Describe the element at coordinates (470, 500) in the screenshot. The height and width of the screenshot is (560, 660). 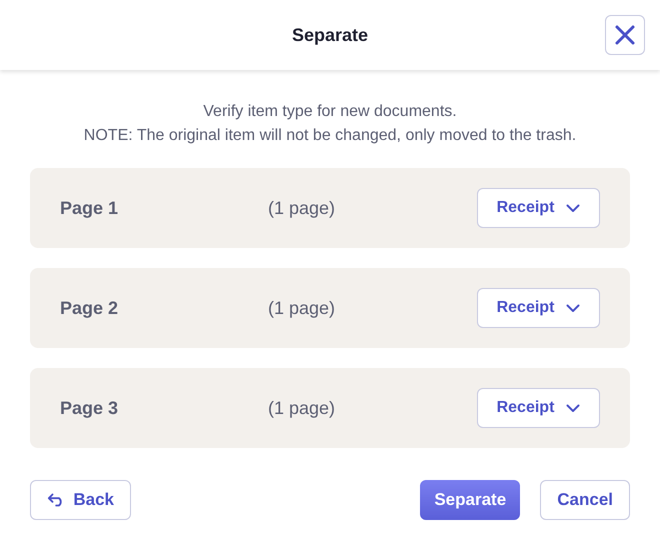
I see `separate-button: Separate` at that location.